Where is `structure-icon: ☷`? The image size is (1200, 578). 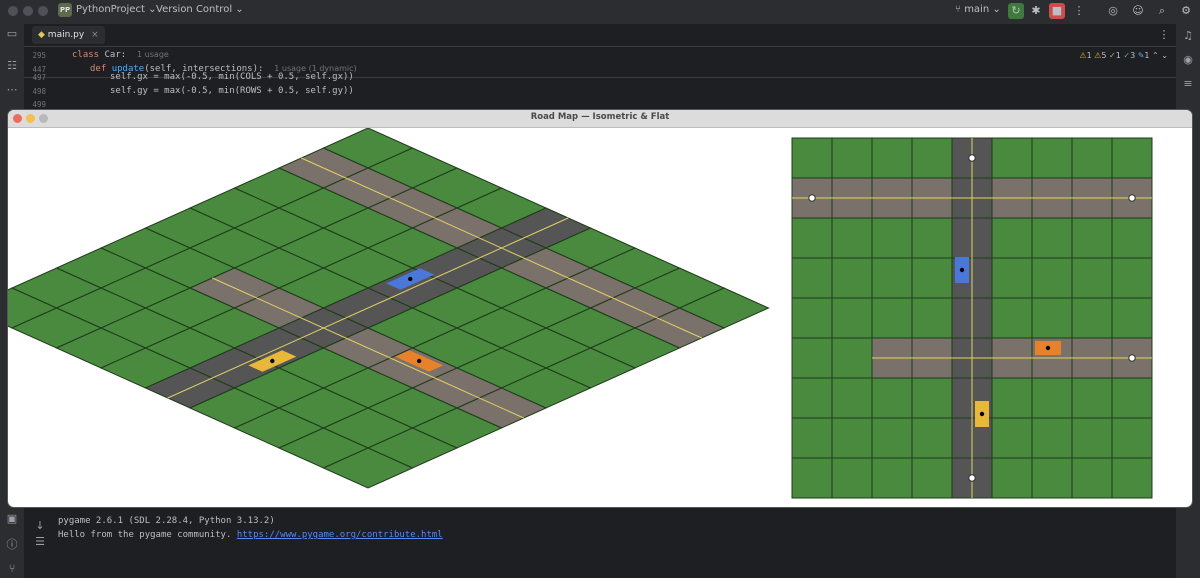
structure-icon: ☷ is located at coordinates (12, 66).